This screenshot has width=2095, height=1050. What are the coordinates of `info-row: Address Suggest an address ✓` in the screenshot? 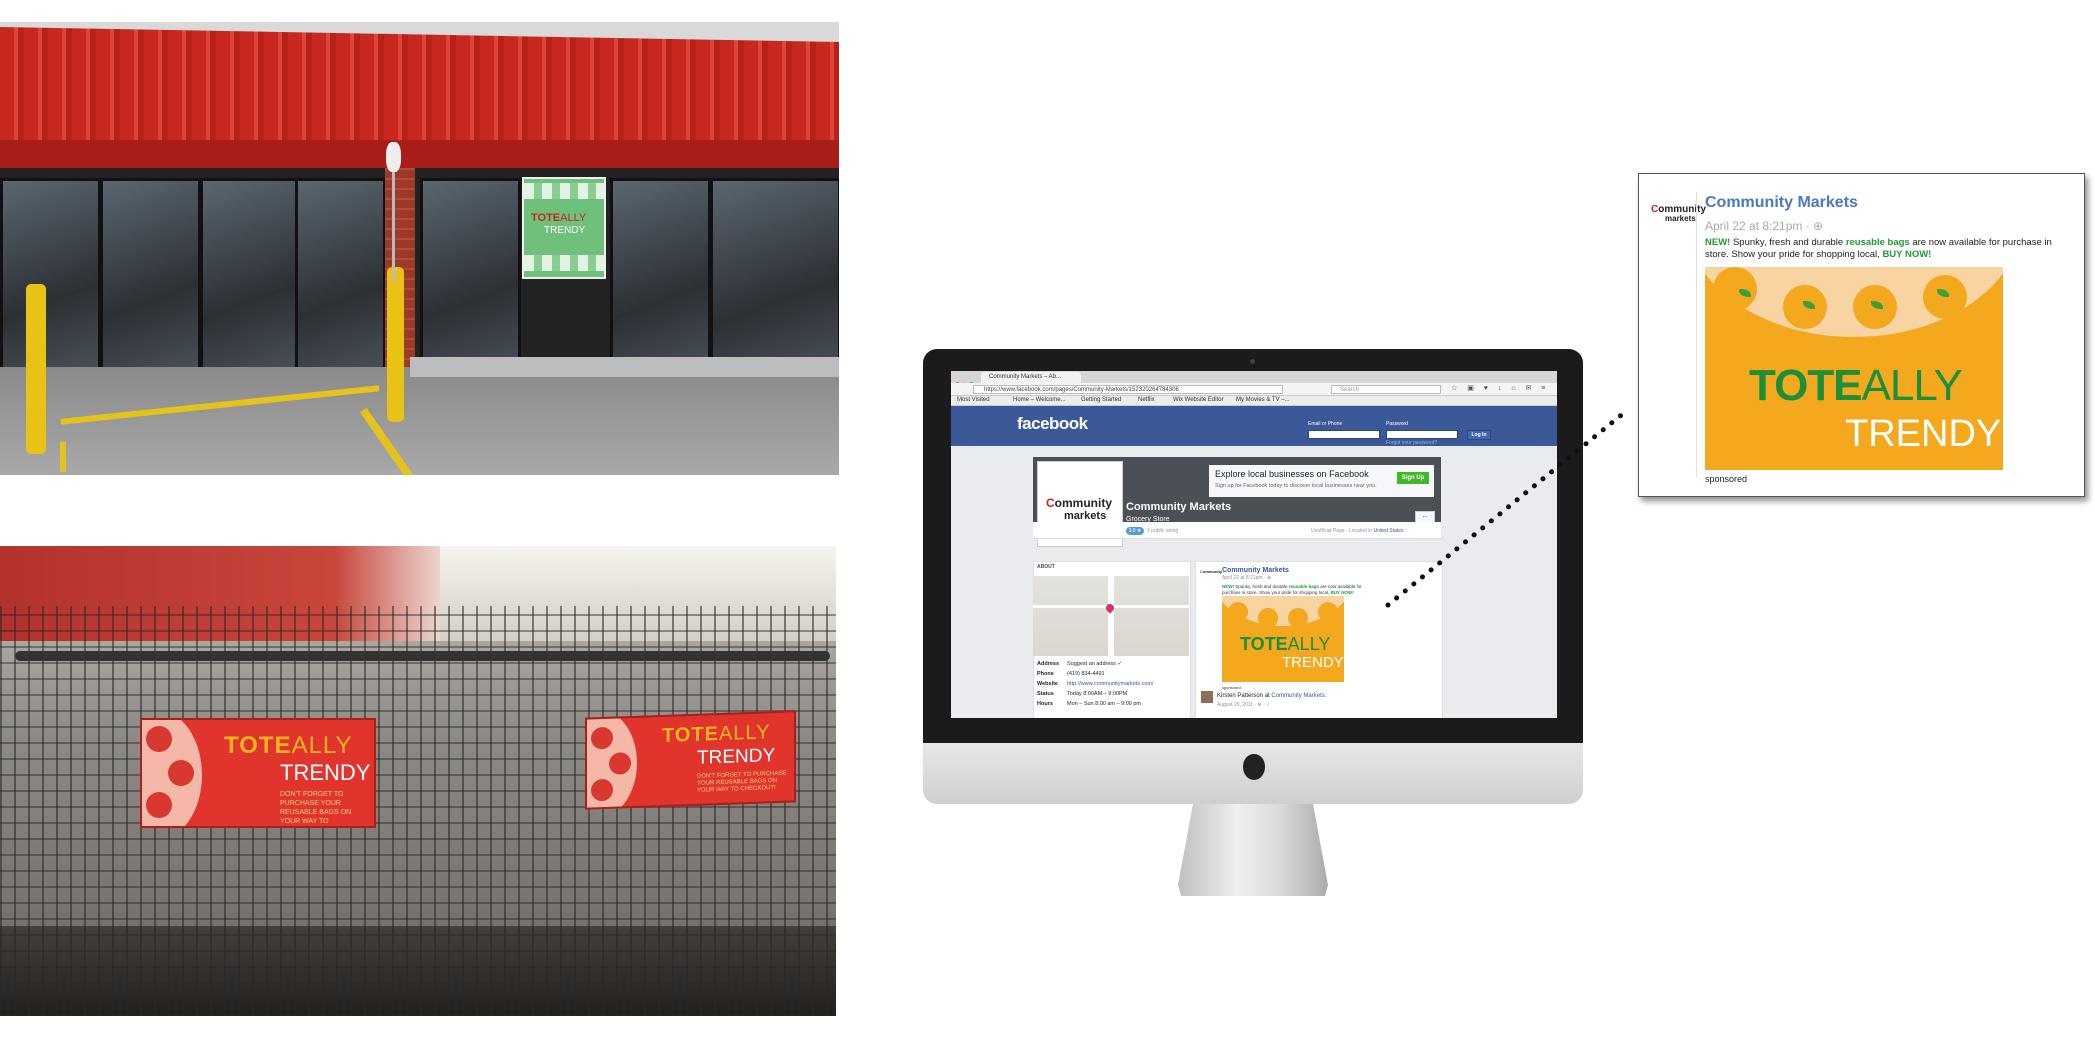 It's located at (1080, 664).